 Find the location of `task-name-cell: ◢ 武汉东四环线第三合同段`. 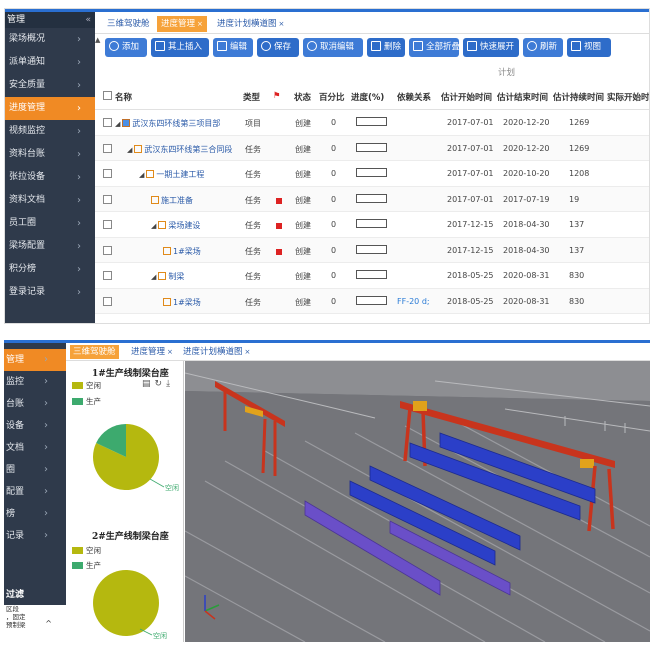

task-name-cell: ◢ 武汉东四环线第三合同段 is located at coordinates (179, 149).